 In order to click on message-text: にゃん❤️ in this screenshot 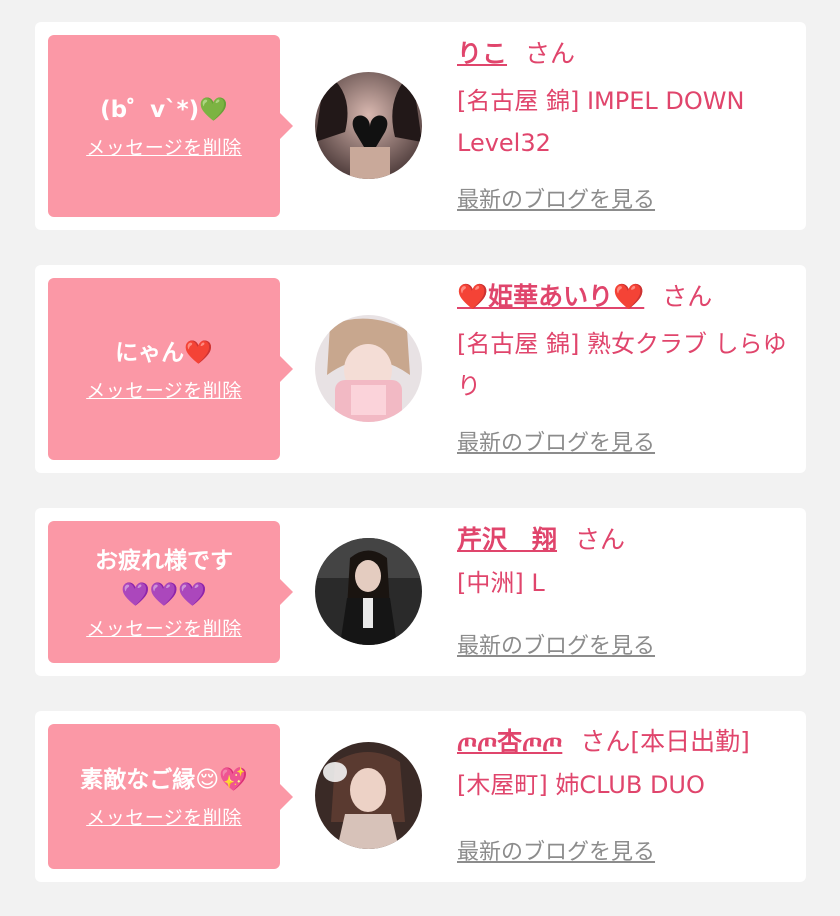, I will do `click(164, 352)`.